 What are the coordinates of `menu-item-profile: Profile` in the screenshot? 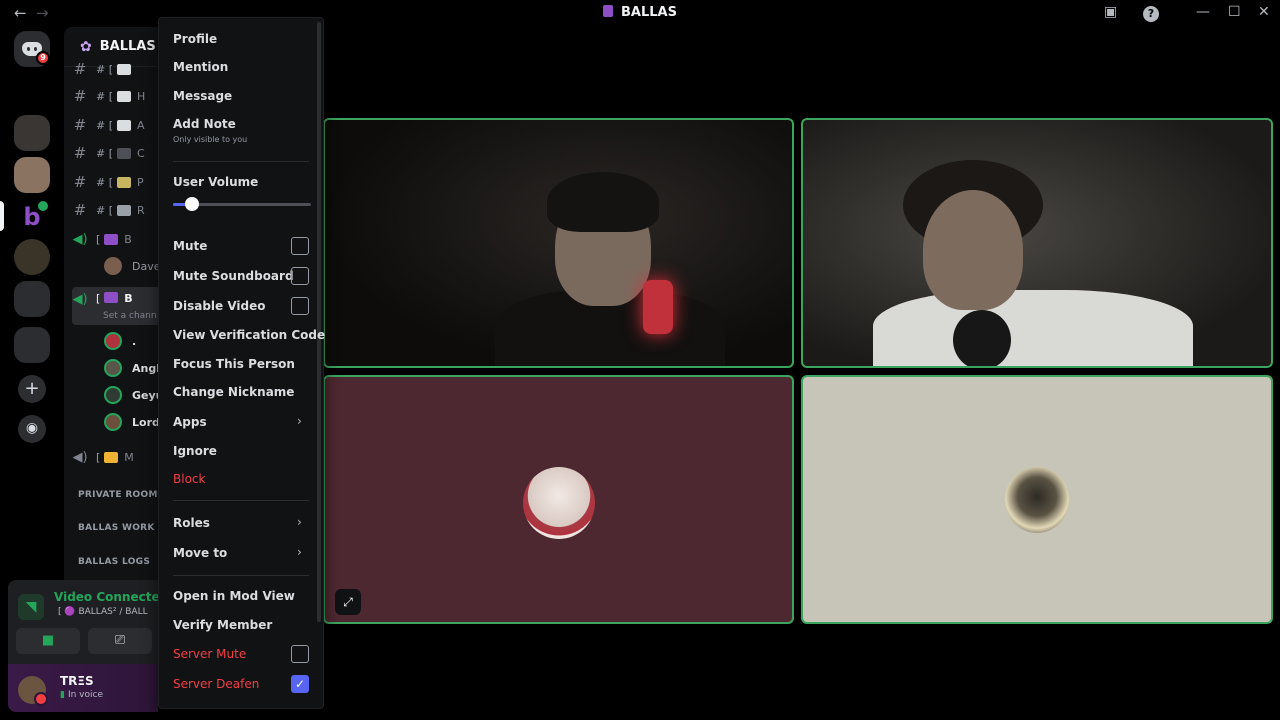 It's located at (243, 39).